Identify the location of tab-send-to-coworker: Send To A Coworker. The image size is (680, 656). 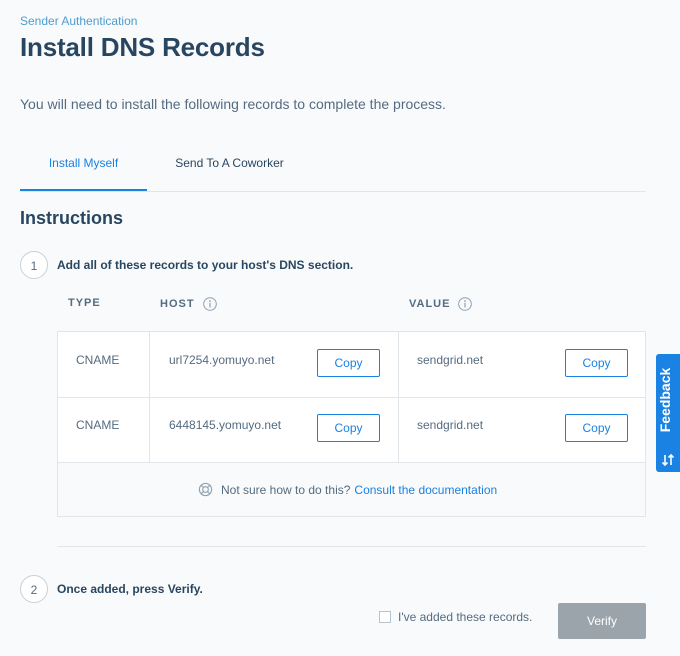
(229, 170).